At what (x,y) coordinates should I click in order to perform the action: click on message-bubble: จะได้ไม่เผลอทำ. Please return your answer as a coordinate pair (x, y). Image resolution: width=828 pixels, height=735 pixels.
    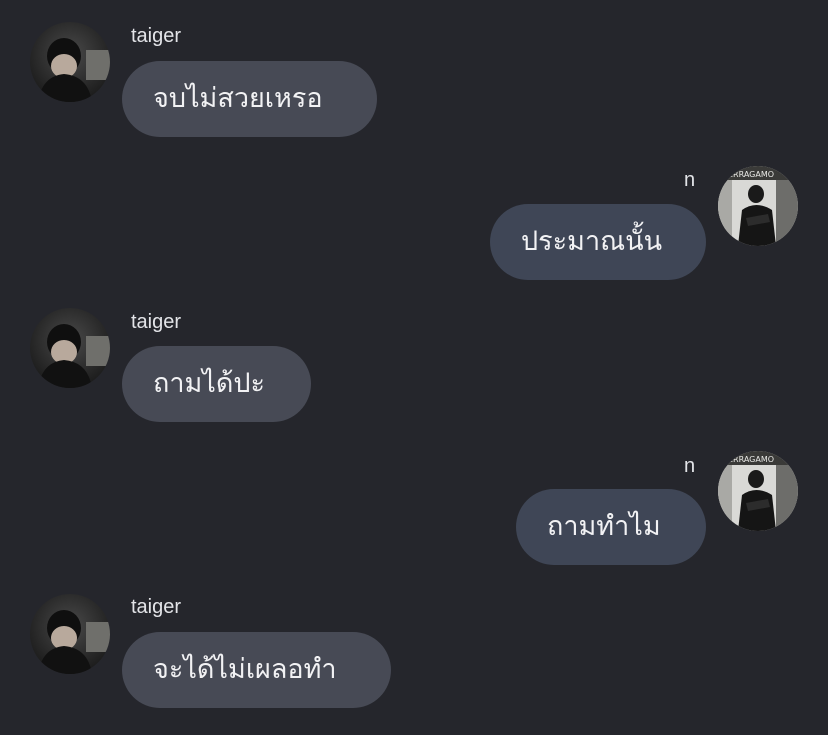
    Looking at the image, I should click on (256, 670).